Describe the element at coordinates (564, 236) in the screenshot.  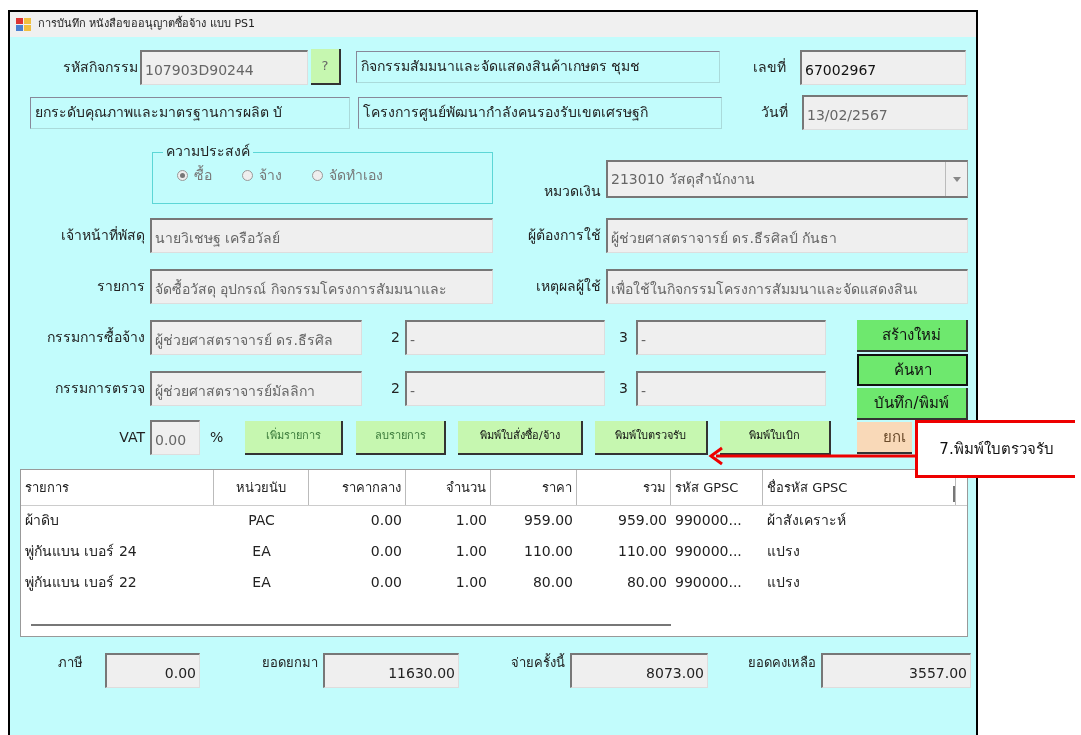
I see `field-label: ผู้ต้องการใช้` at that location.